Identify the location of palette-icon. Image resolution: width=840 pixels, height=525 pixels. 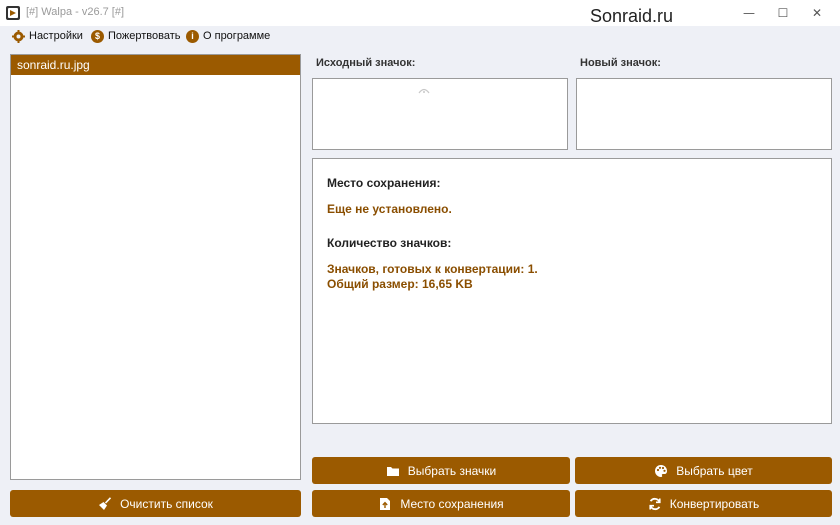
(661, 470).